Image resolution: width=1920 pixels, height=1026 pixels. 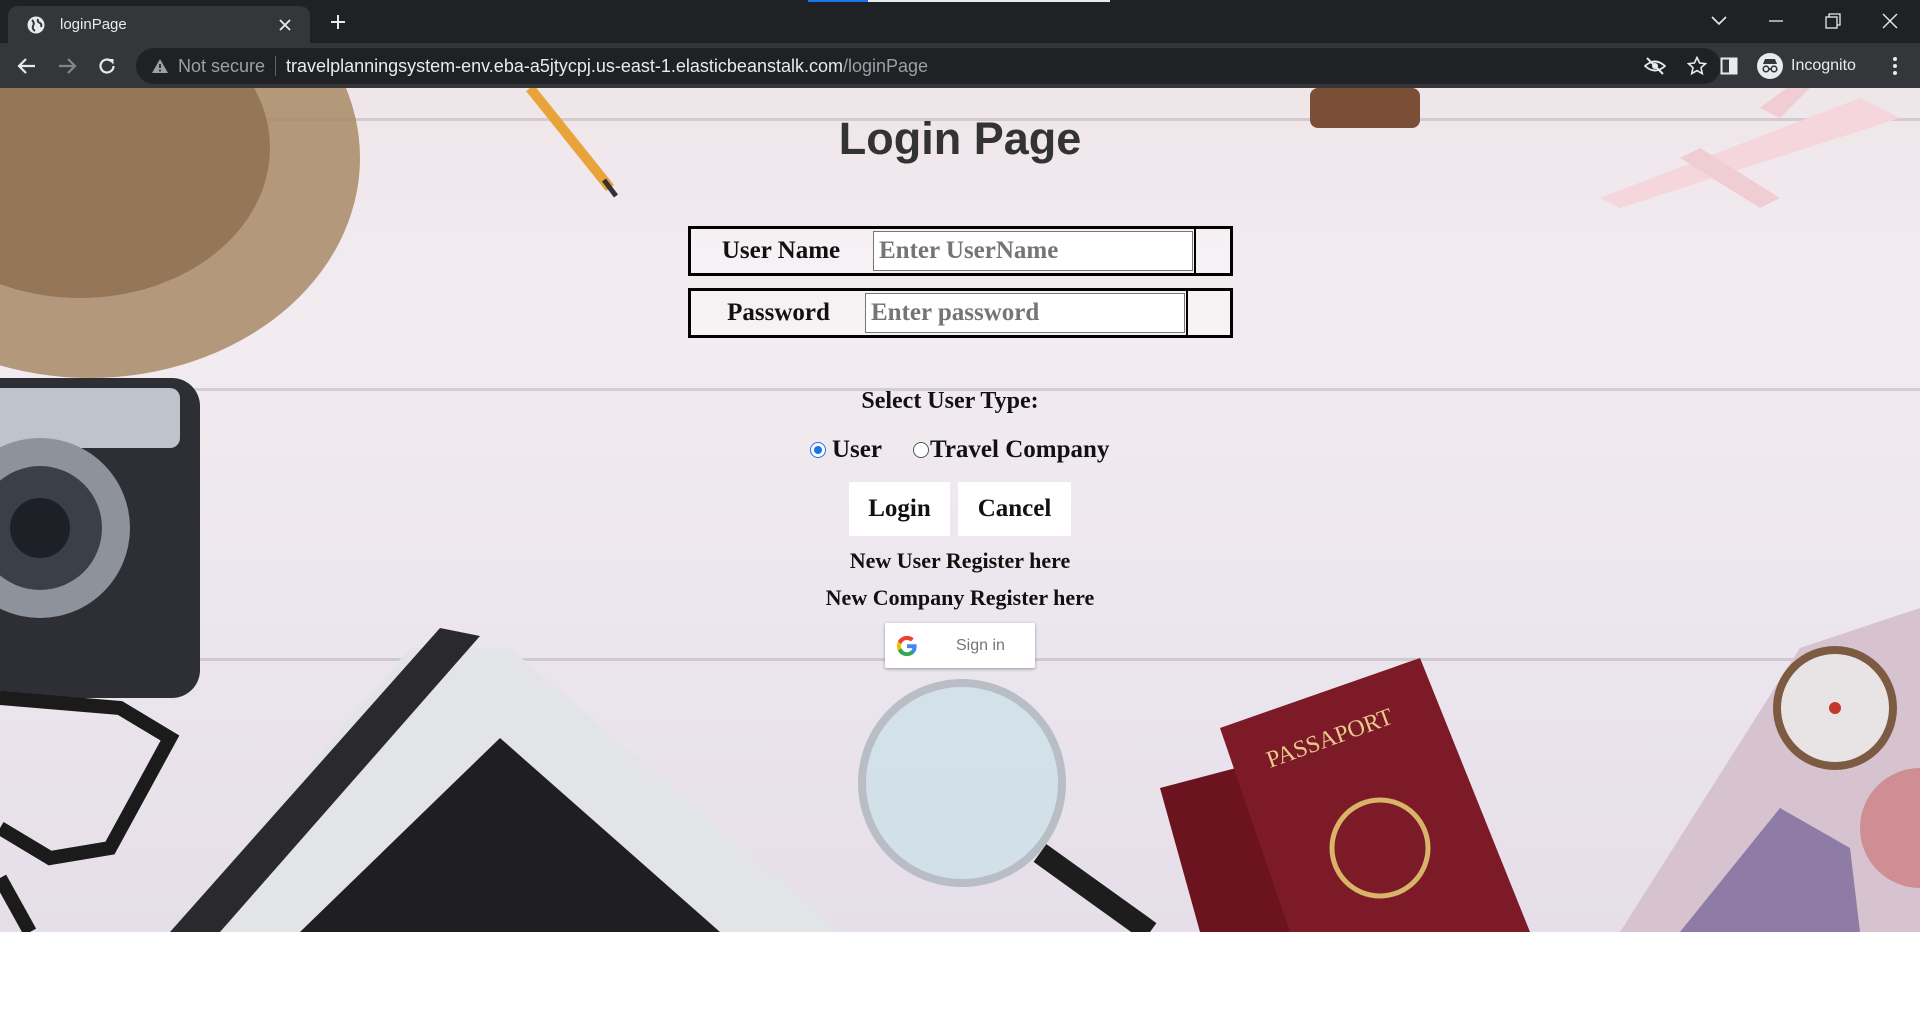 I want to click on minimize-icon, so click(x=1776, y=21).